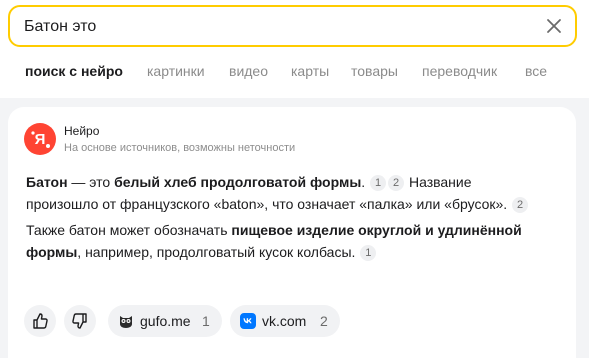 This screenshot has width=589, height=358. I want to click on tab-products: товары, so click(374, 71).